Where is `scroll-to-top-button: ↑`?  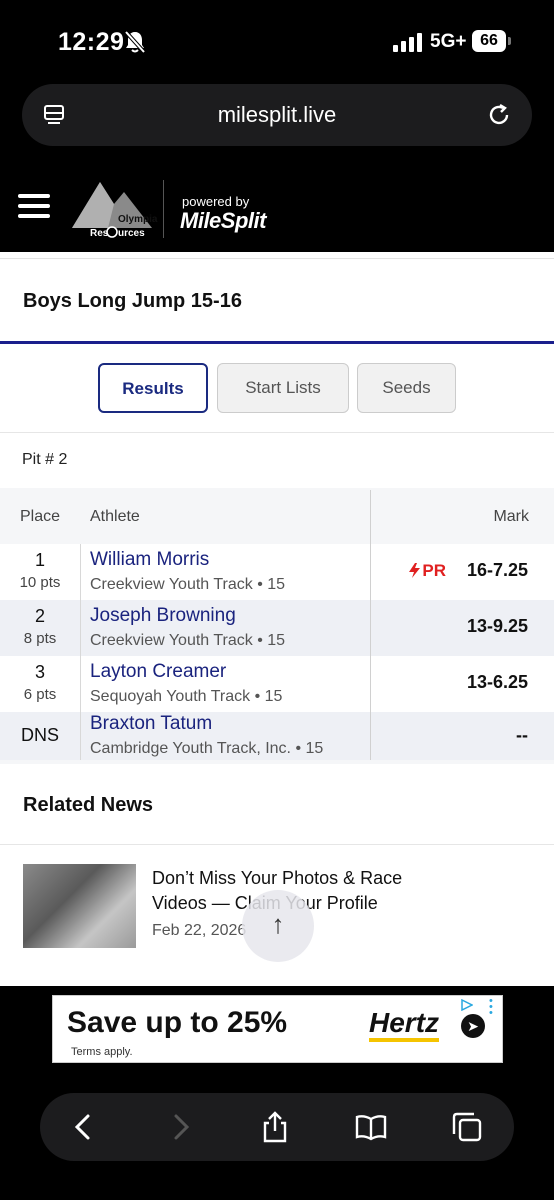 scroll-to-top-button: ↑ is located at coordinates (278, 926).